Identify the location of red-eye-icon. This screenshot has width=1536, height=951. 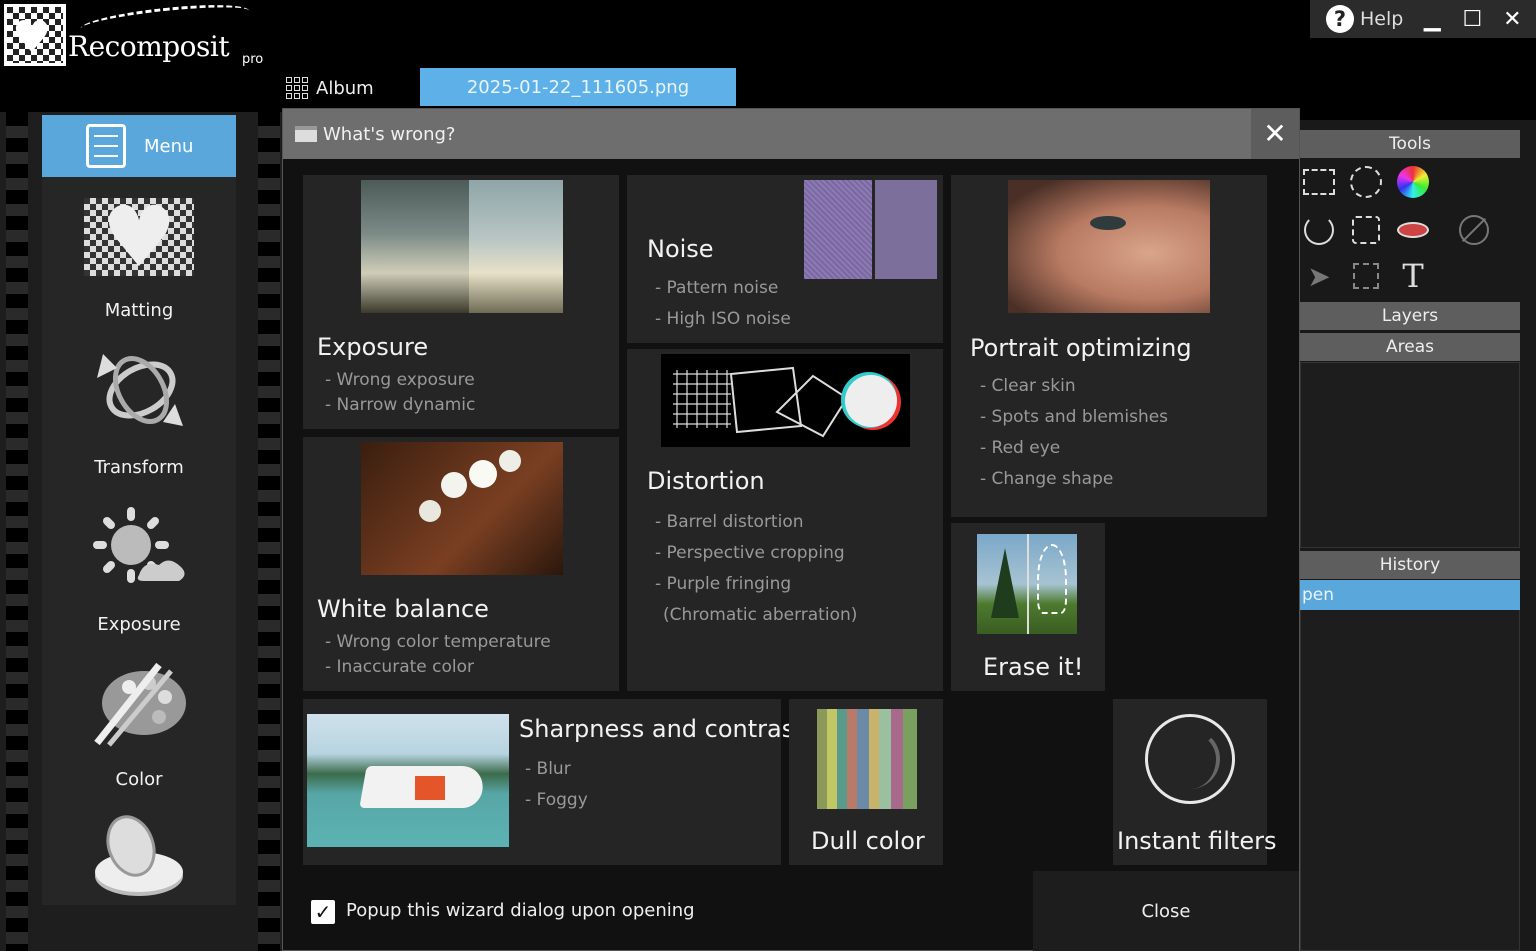
(1413, 230).